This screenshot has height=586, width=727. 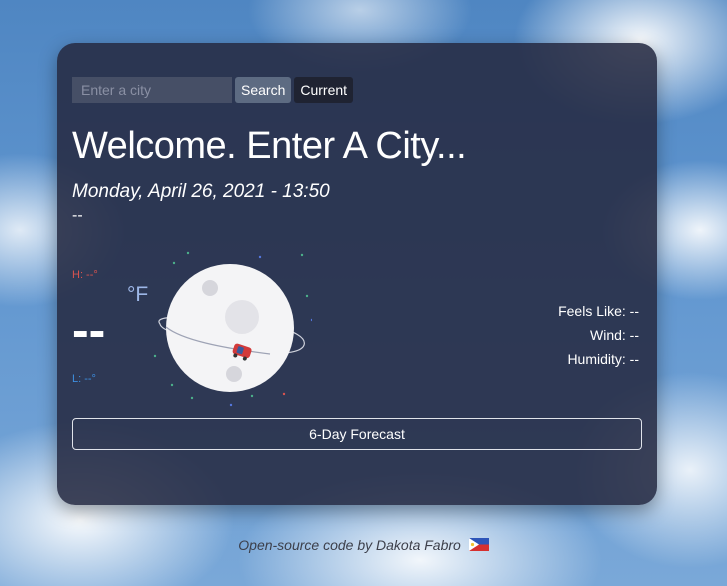 I want to click on moon-car-illustration-icon, so click(x=232, y=329).